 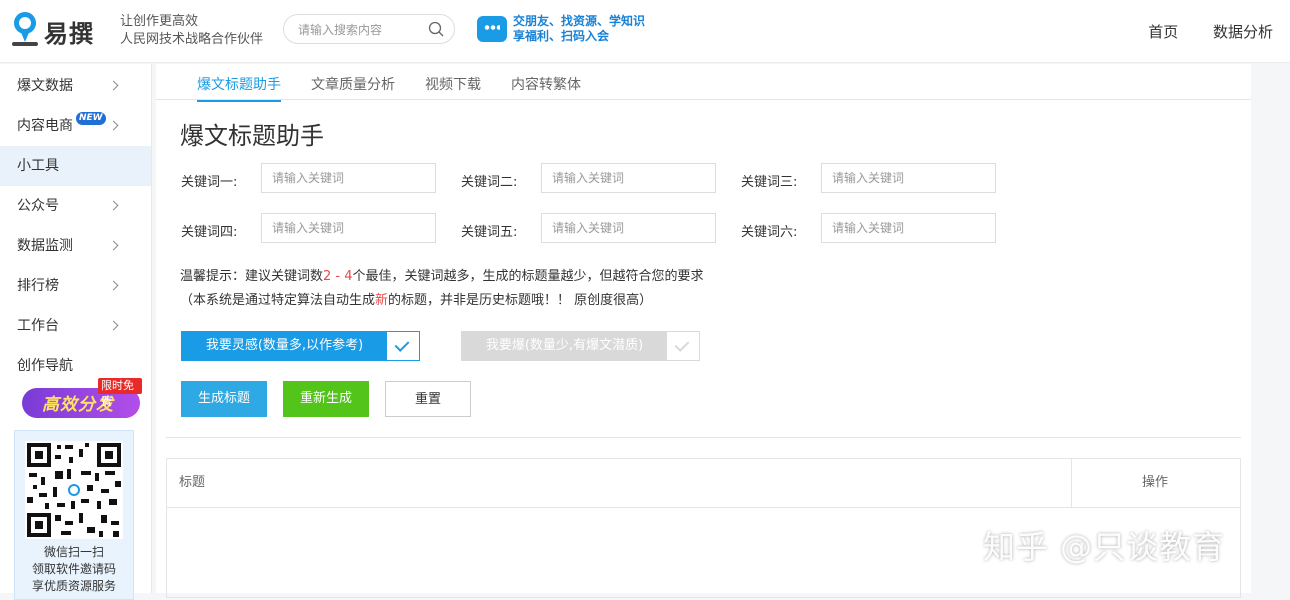 I want to click on regenerate-button: 重新生成, so click(x=326, y=399).